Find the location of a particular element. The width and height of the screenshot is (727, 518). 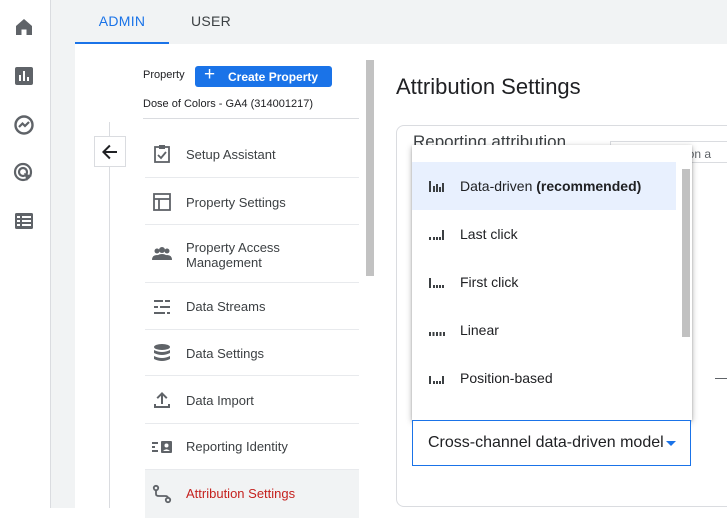

nav-item-label: Attribution Settings is located at coordinates (241, 493).